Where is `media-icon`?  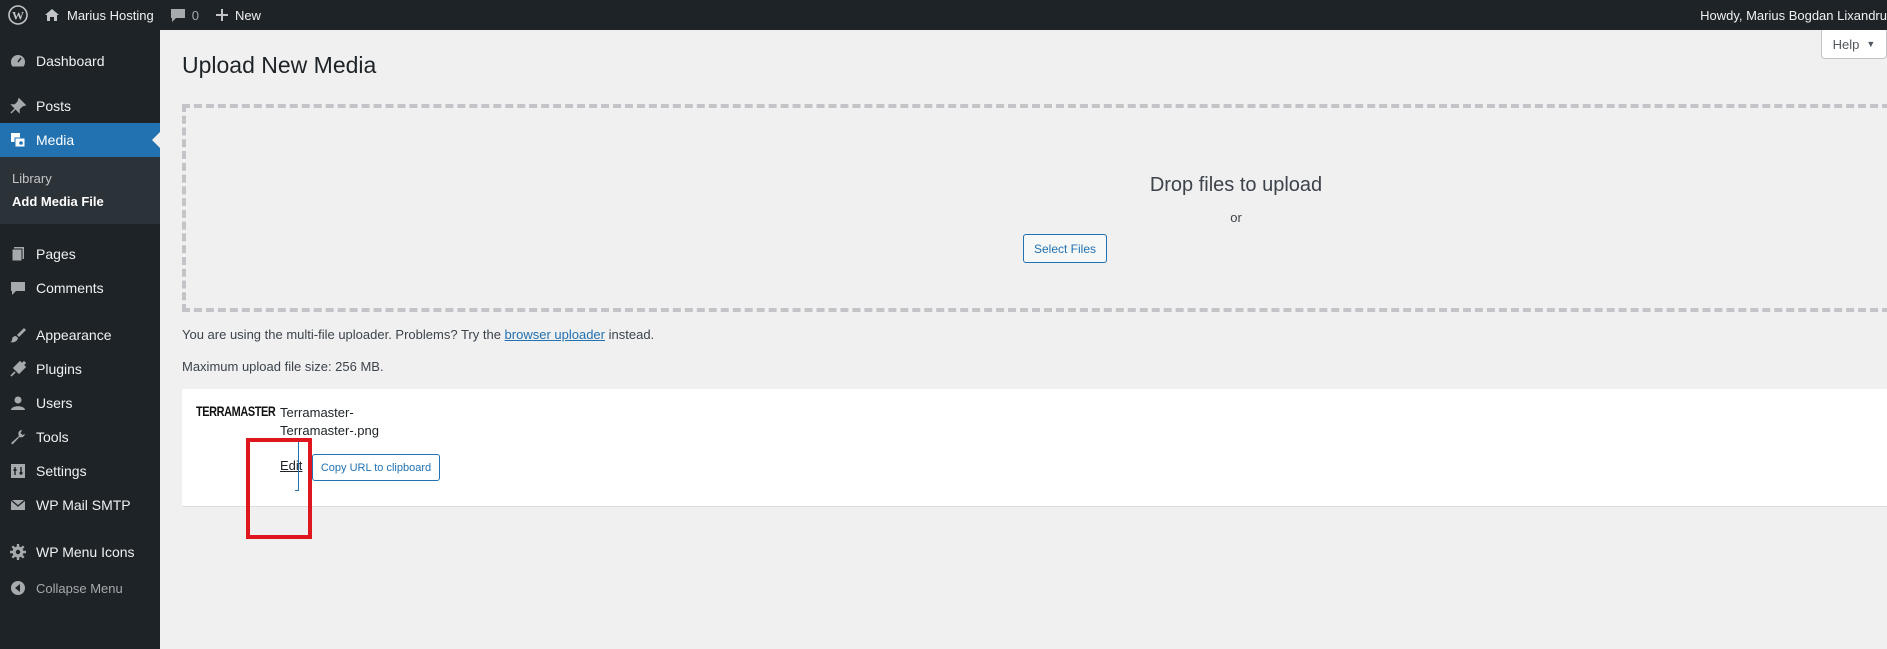 media-icon is located at coordinates (18, 140).